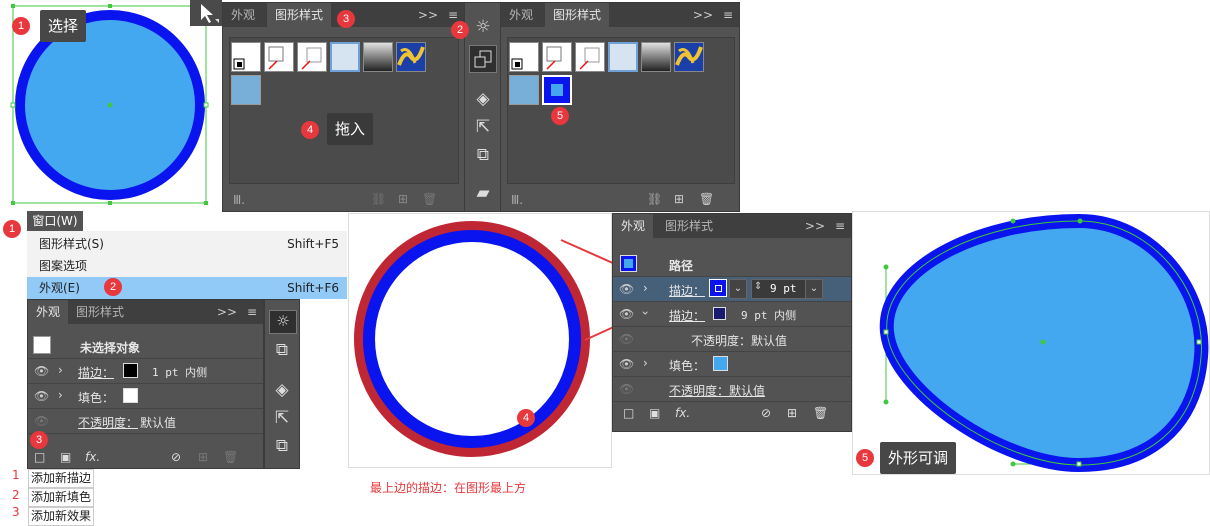 Image resolution: width=1210 pixels, height=526 pixels. I want to click on graphic-styles-icon: ⧉, so click(282, 350).